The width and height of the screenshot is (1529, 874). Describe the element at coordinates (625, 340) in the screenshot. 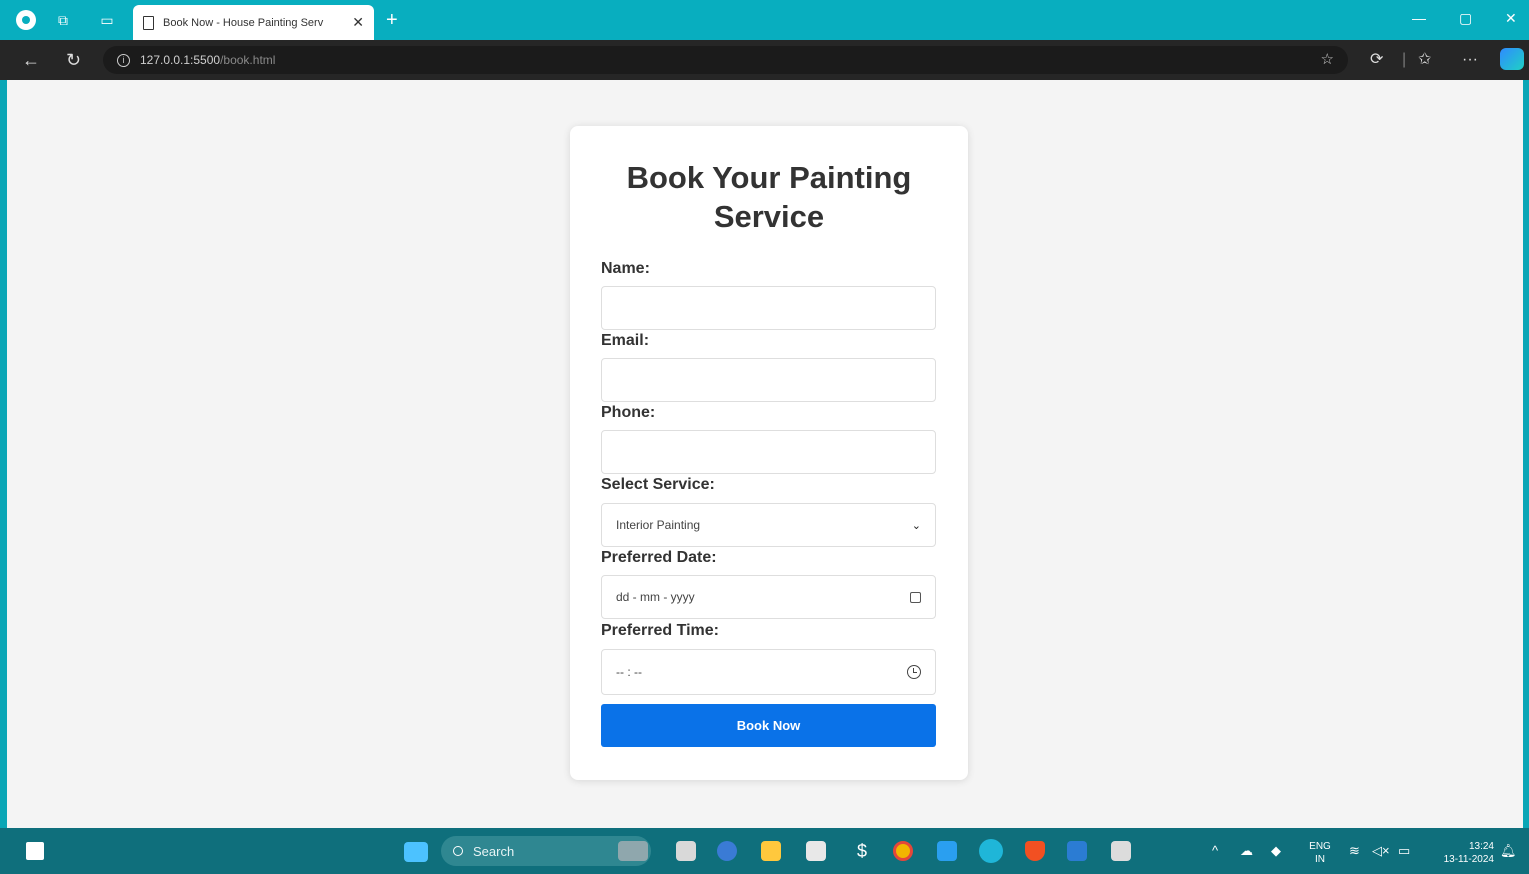

I see `email-label: Email:` at that location.